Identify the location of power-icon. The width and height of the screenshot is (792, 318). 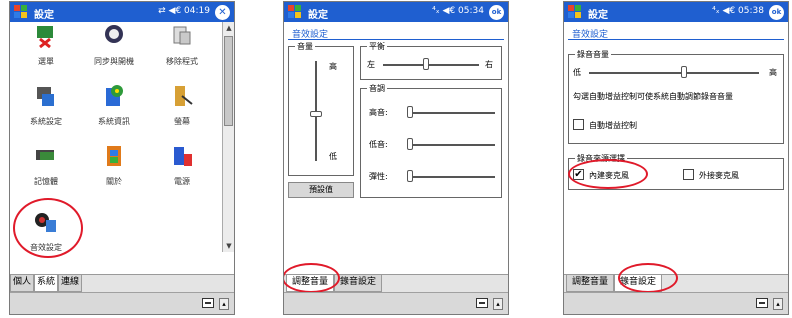
(183, 156).